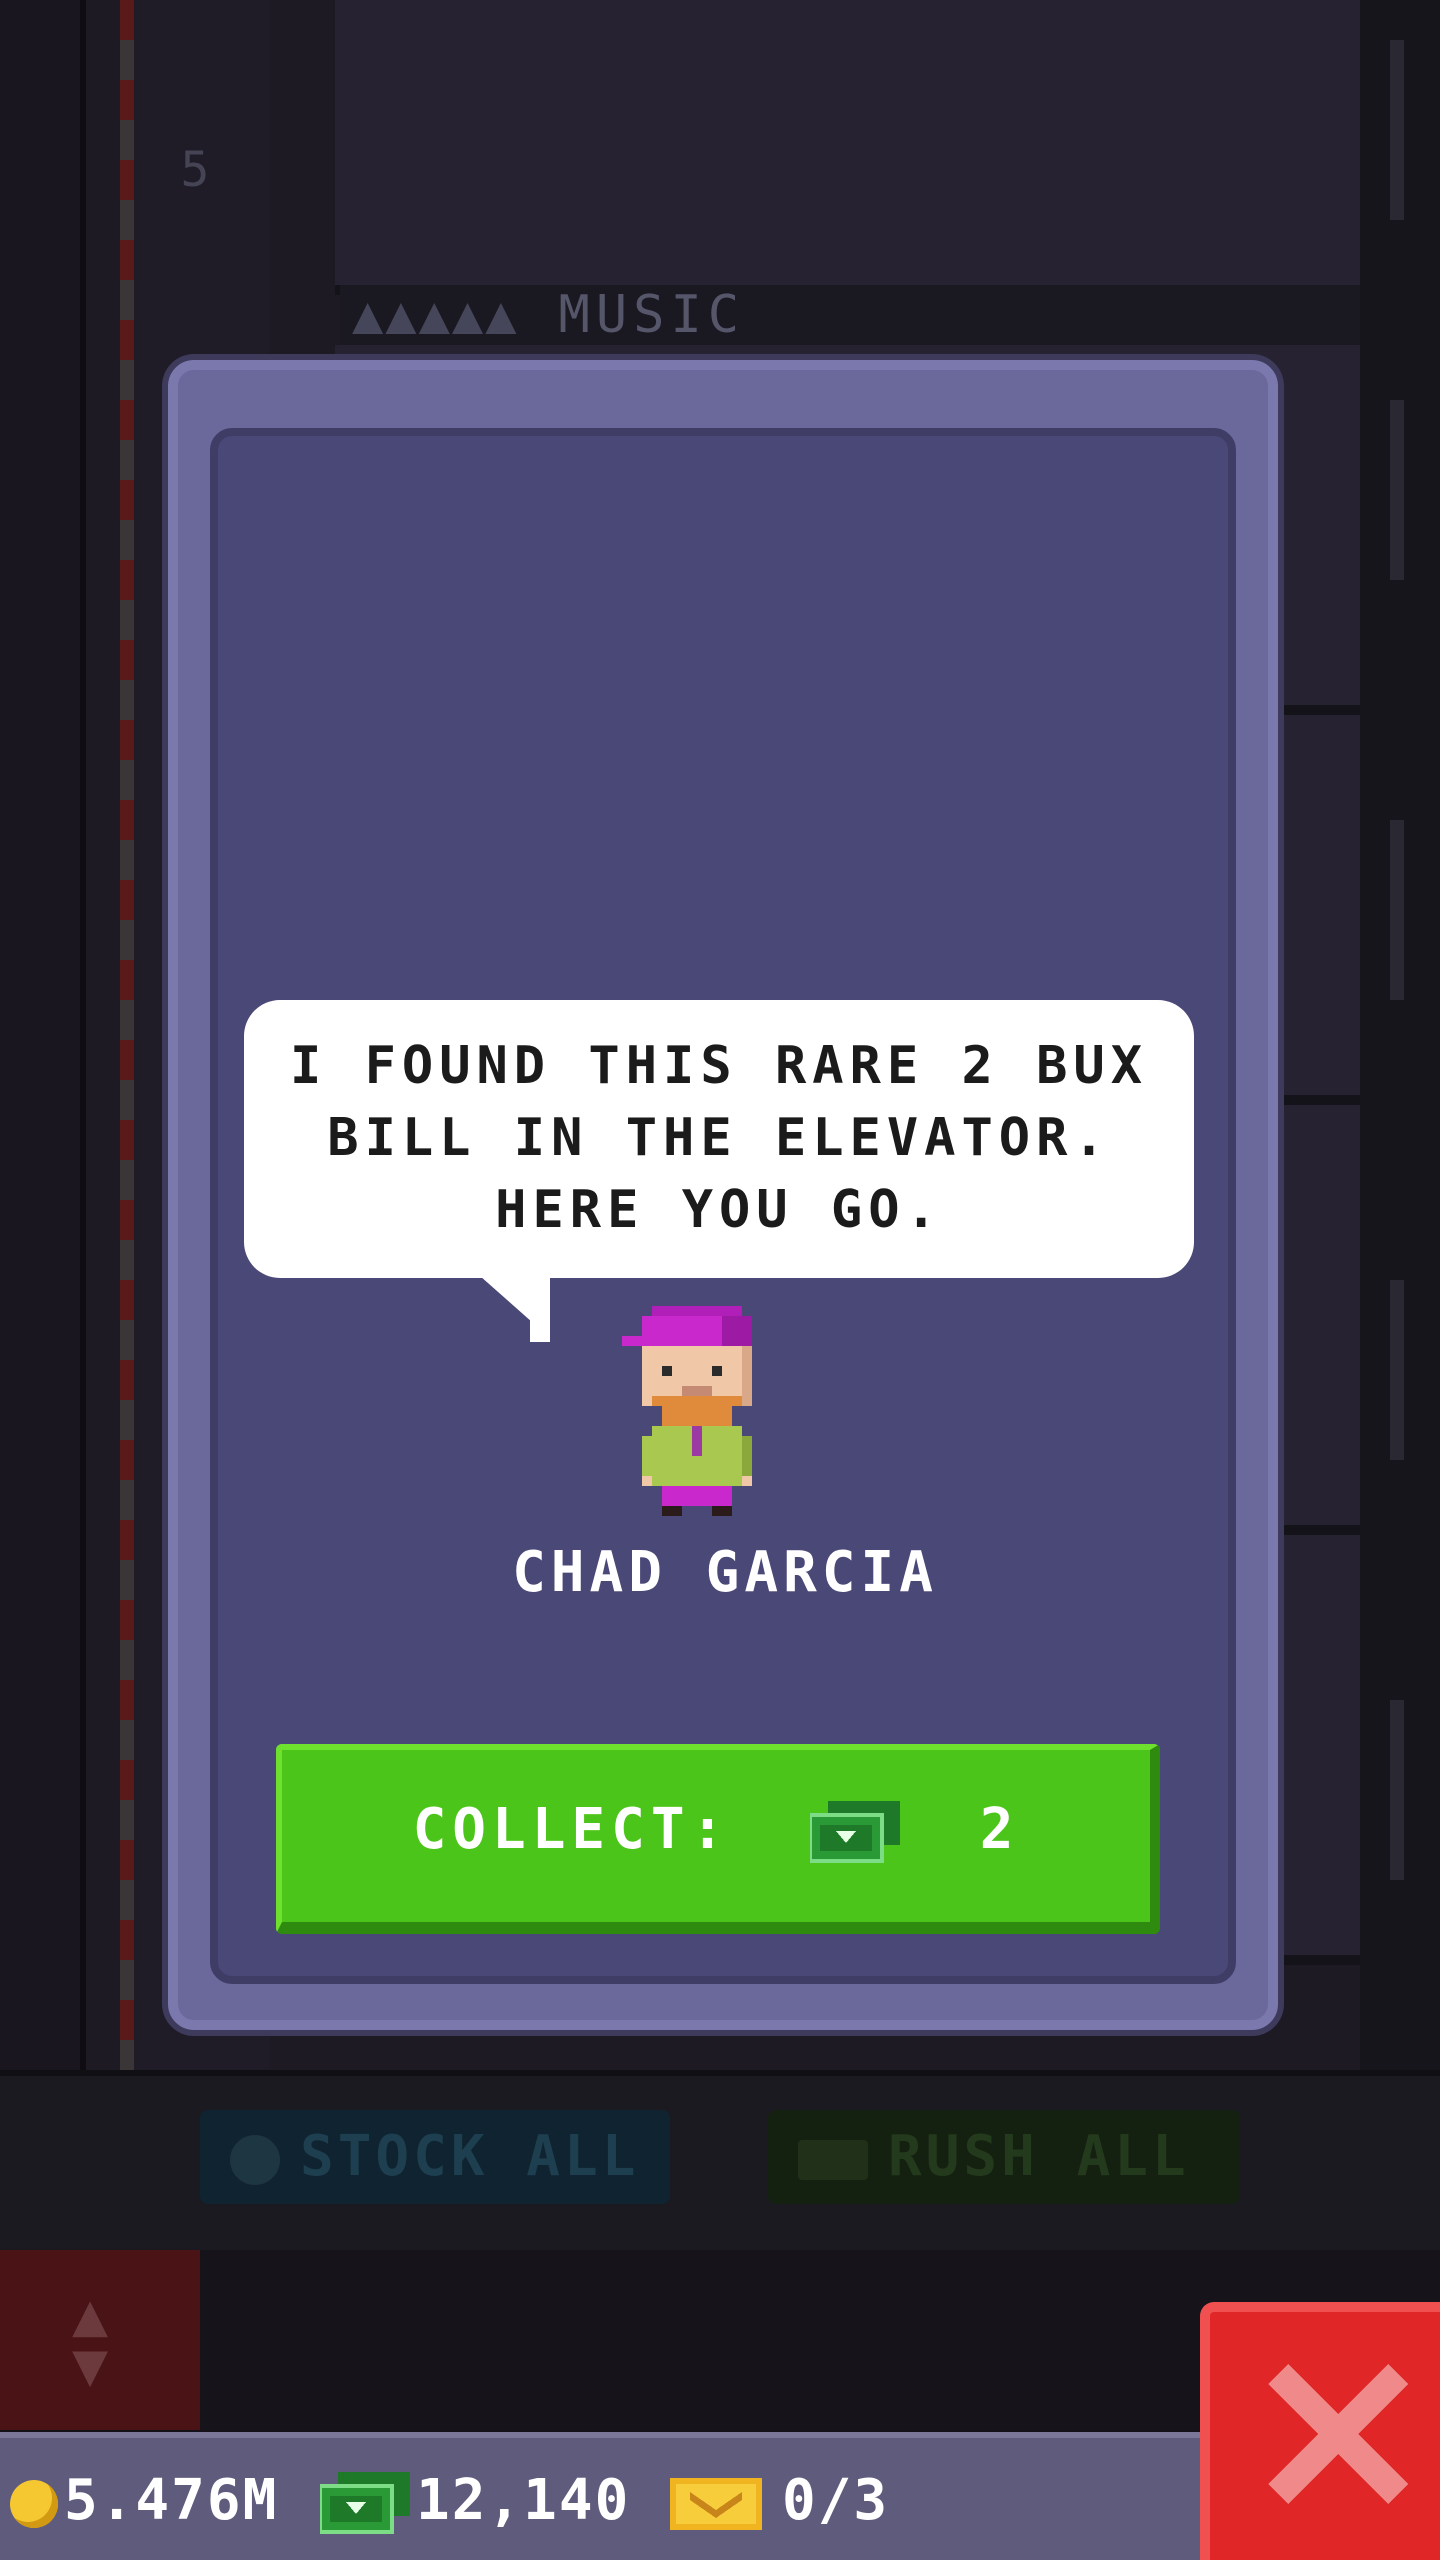  I want to click on elevator-shaft, so click(43, 1035).